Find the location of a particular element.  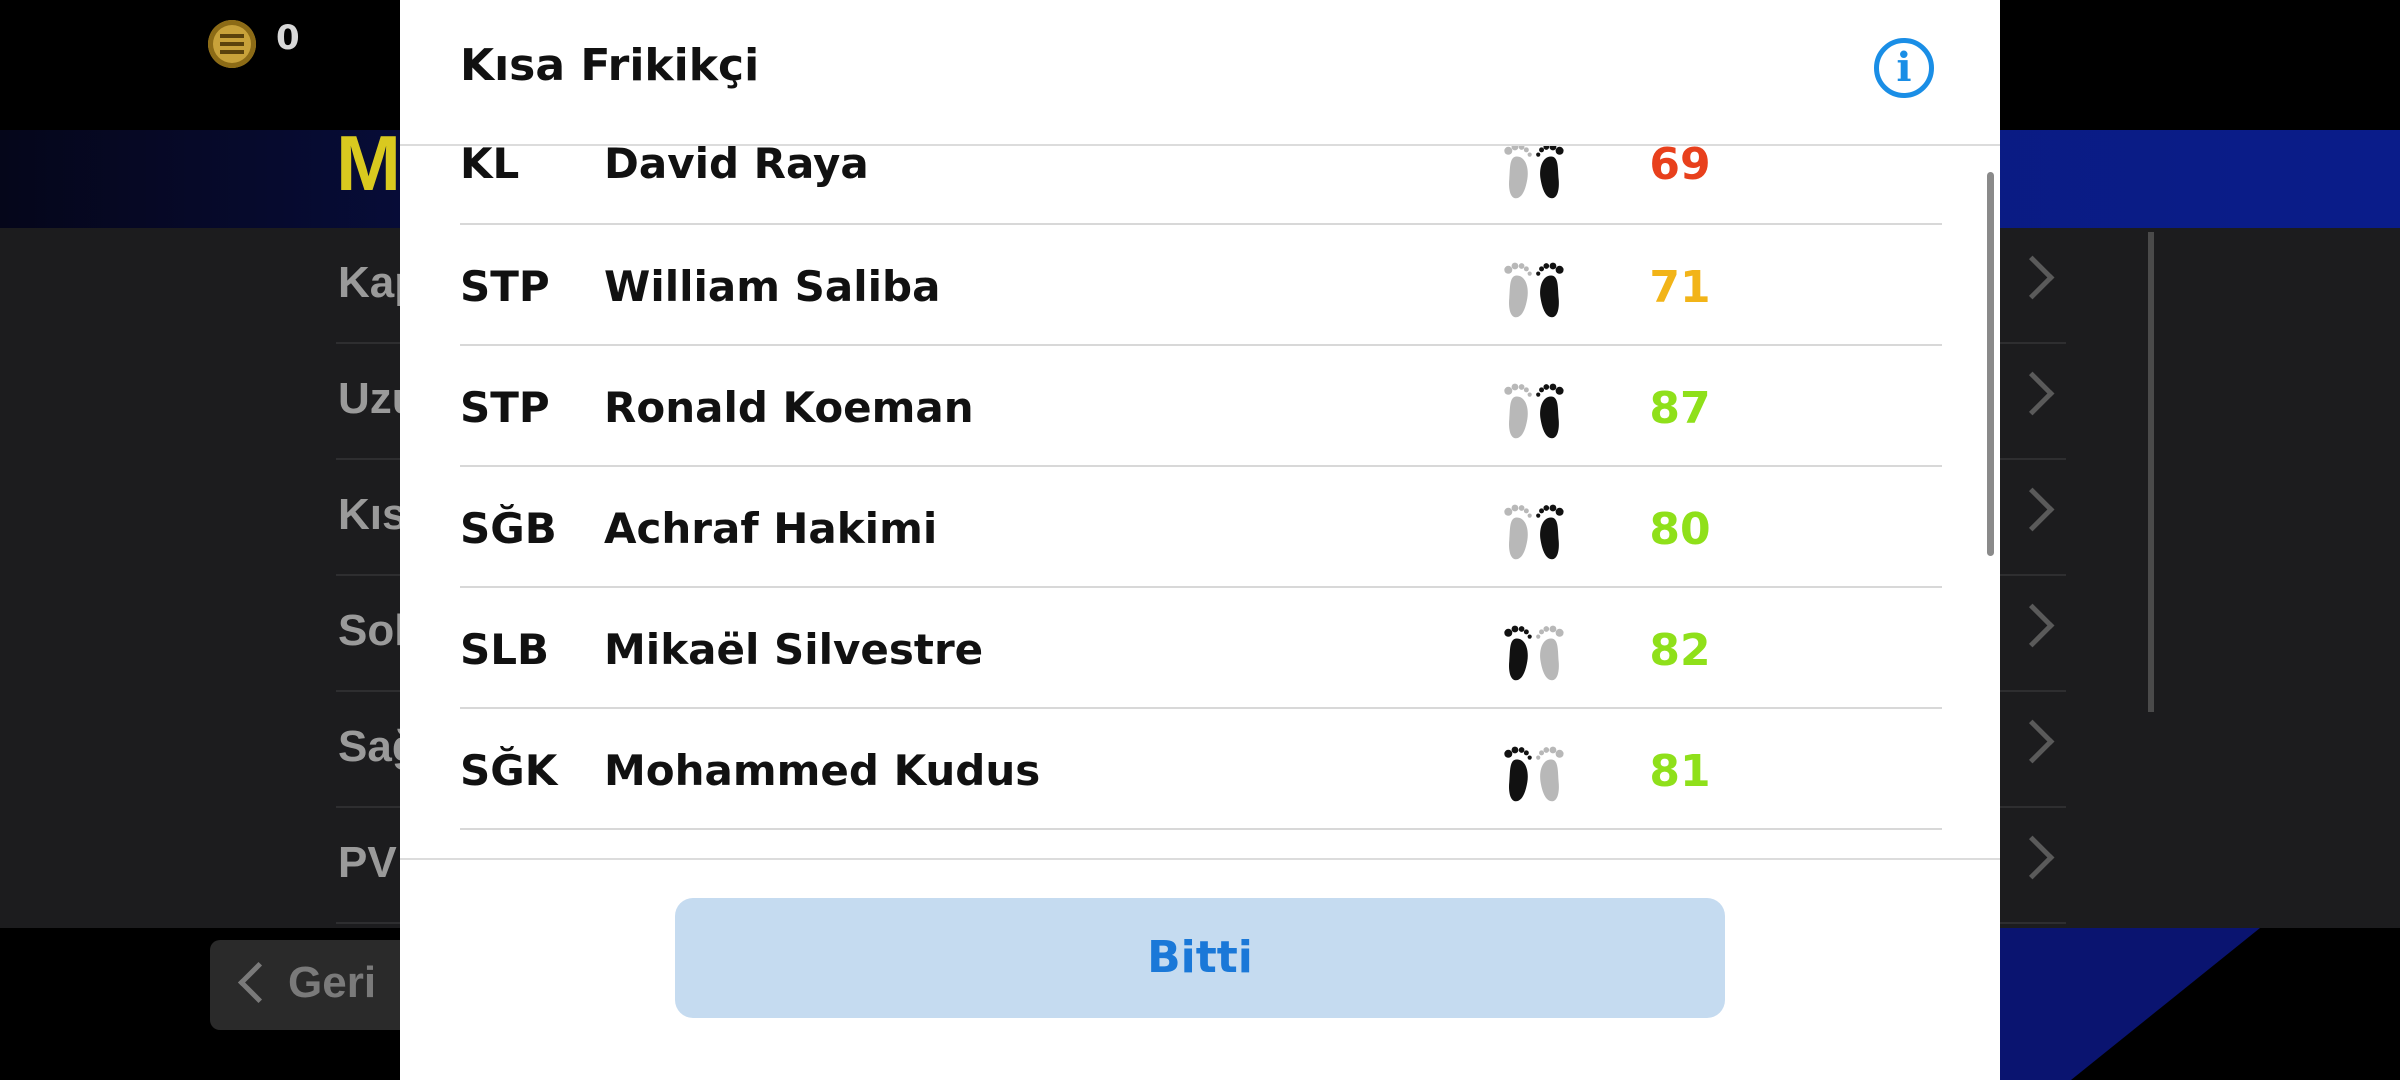

dialog-title: Kısa Frikikçi is located at coordinates (610, 65).